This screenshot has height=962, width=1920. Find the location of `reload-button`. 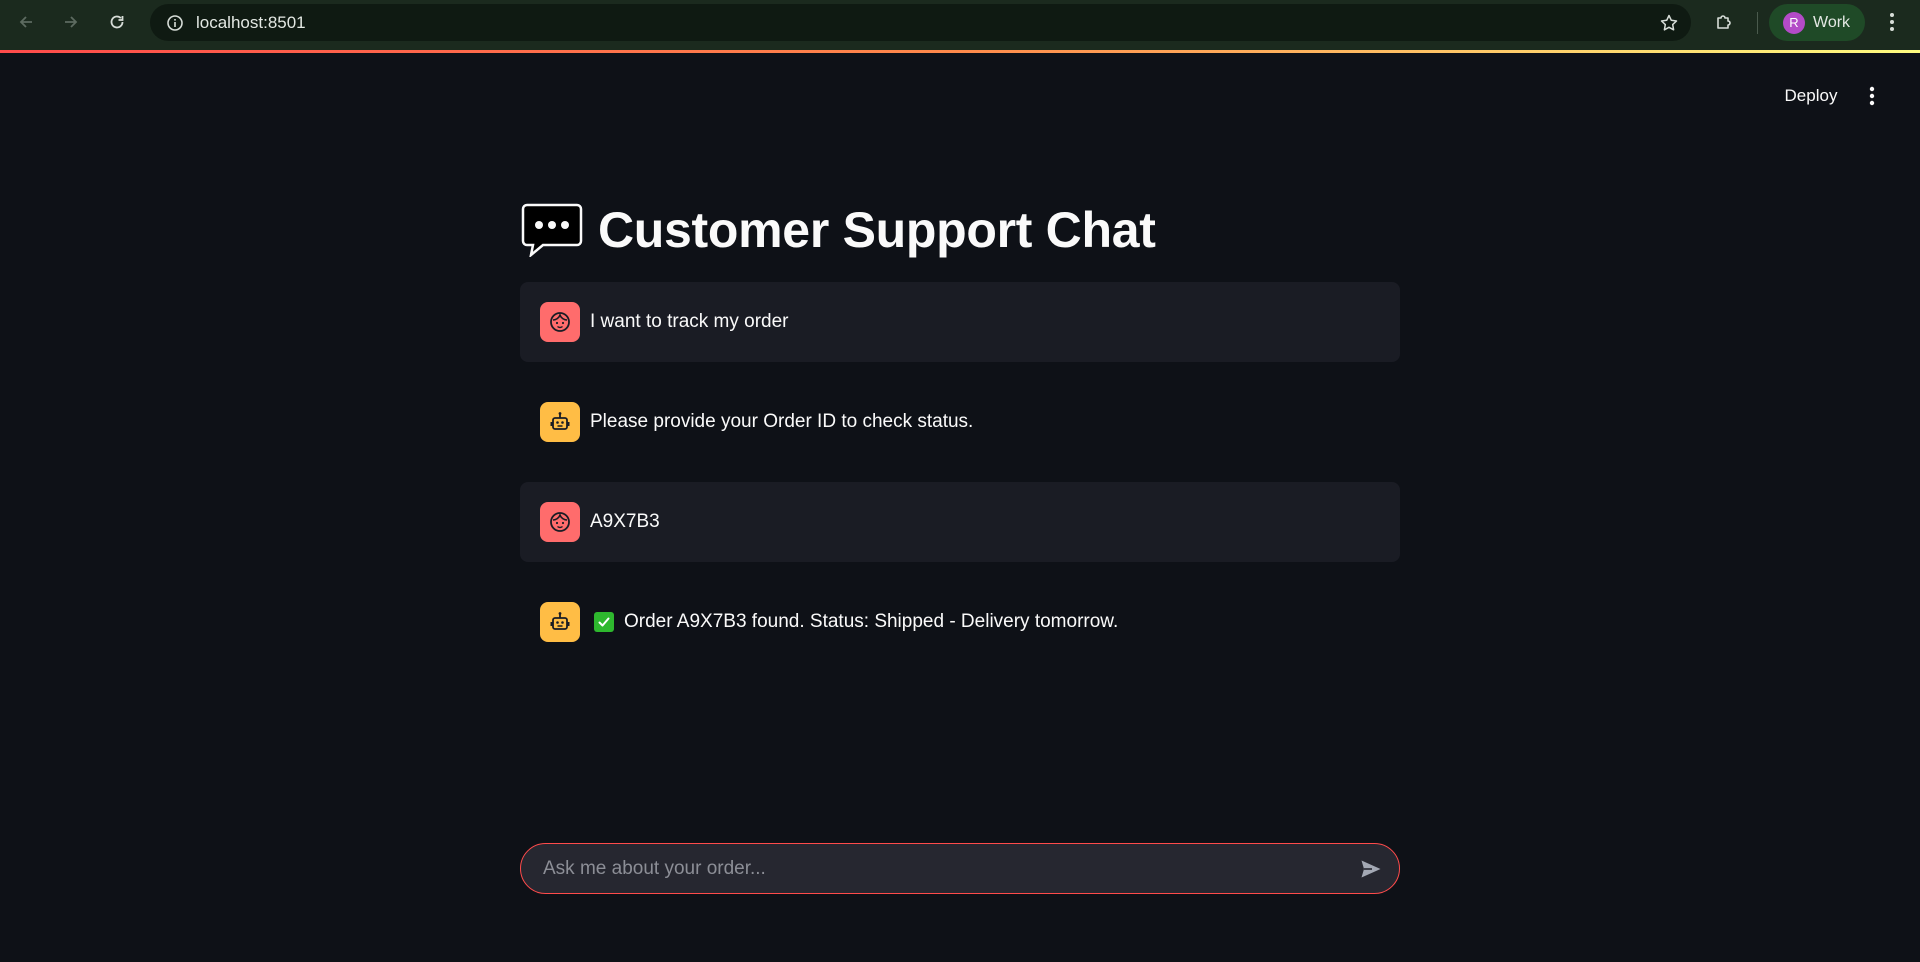

reload-button is located at coordinates (117, 22).